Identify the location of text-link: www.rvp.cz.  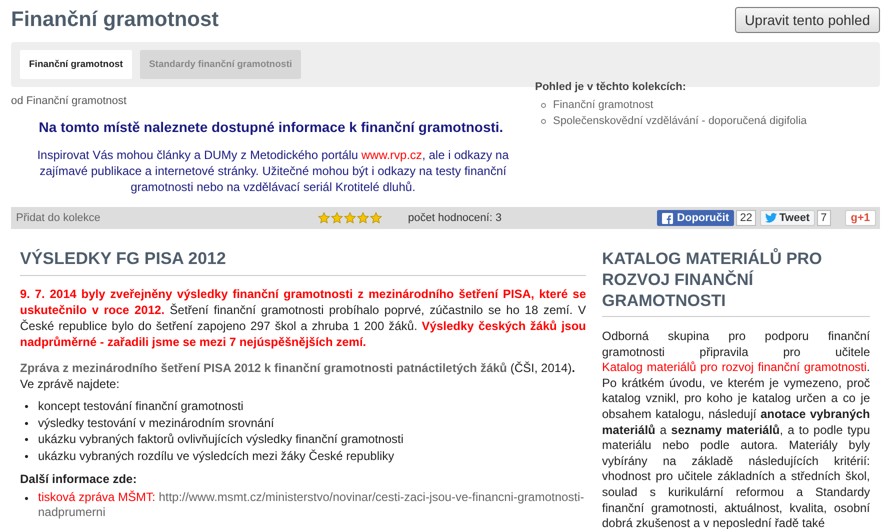
(391, 155).